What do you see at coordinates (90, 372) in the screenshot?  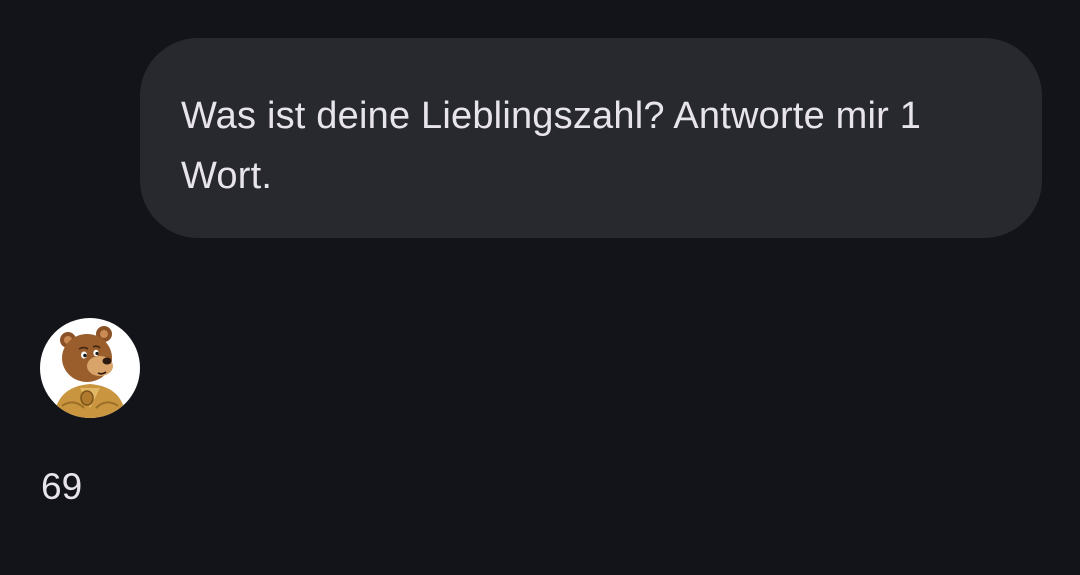 I see `bear-avatar-icon` at bounding box center [90, 372].